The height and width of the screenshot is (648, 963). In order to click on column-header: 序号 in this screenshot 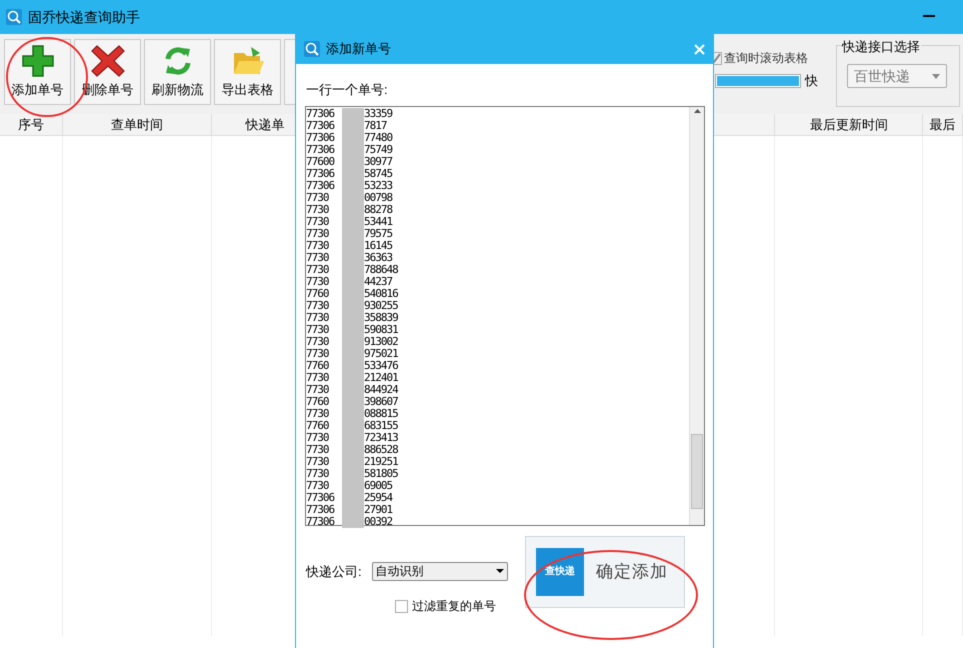, I will do `click(32, 124)`.